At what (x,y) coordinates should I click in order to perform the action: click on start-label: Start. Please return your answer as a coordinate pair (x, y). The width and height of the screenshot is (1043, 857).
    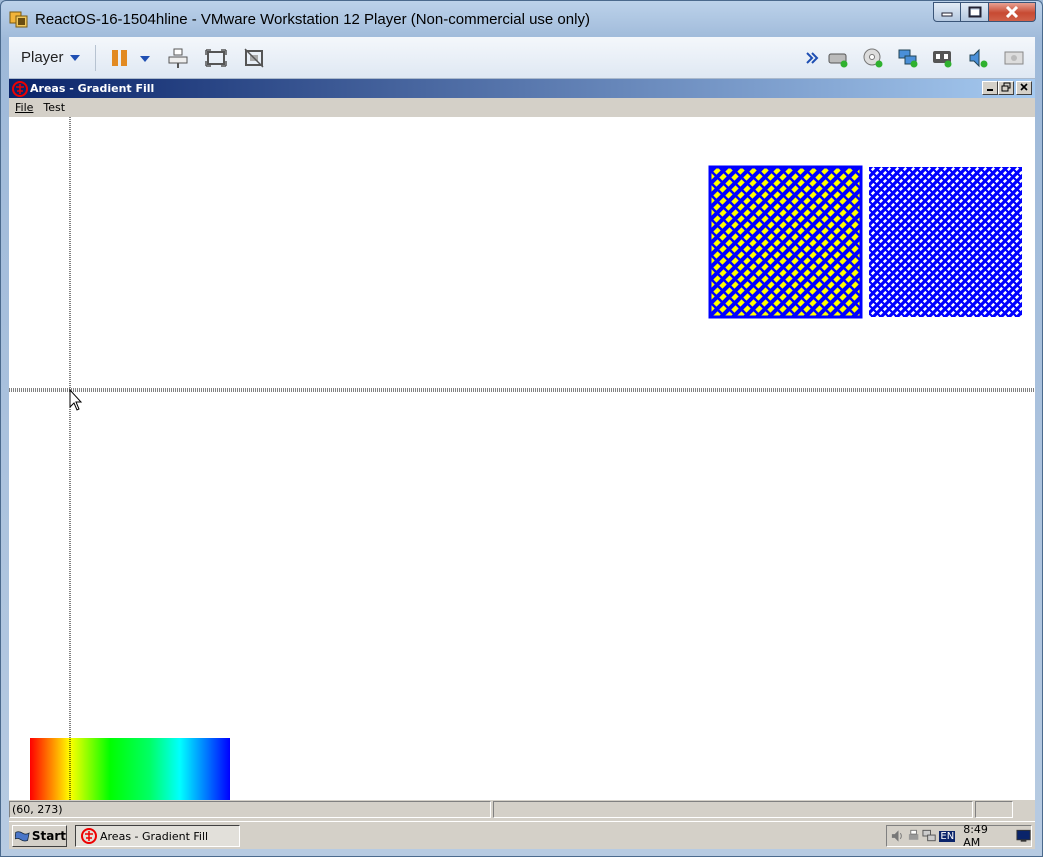
    Looking at the image, I should click on (48, 836).